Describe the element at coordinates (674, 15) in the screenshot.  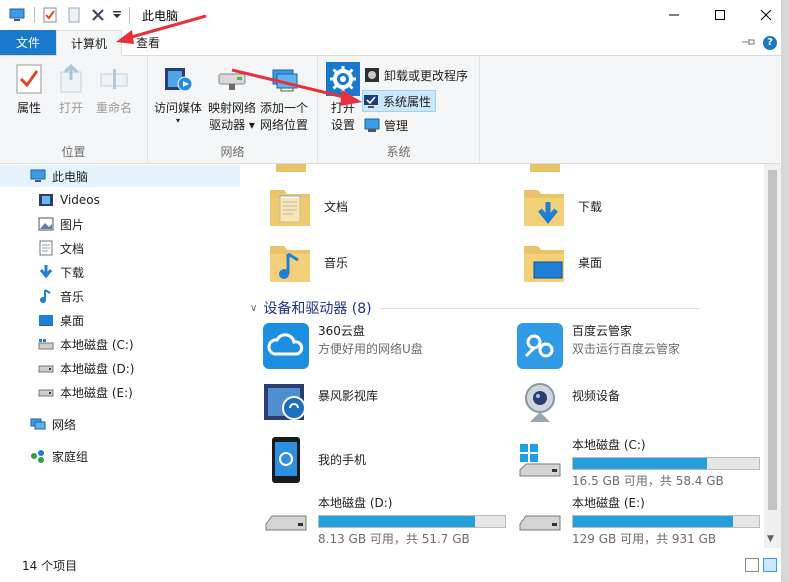
I see `minimize-button` at that location.